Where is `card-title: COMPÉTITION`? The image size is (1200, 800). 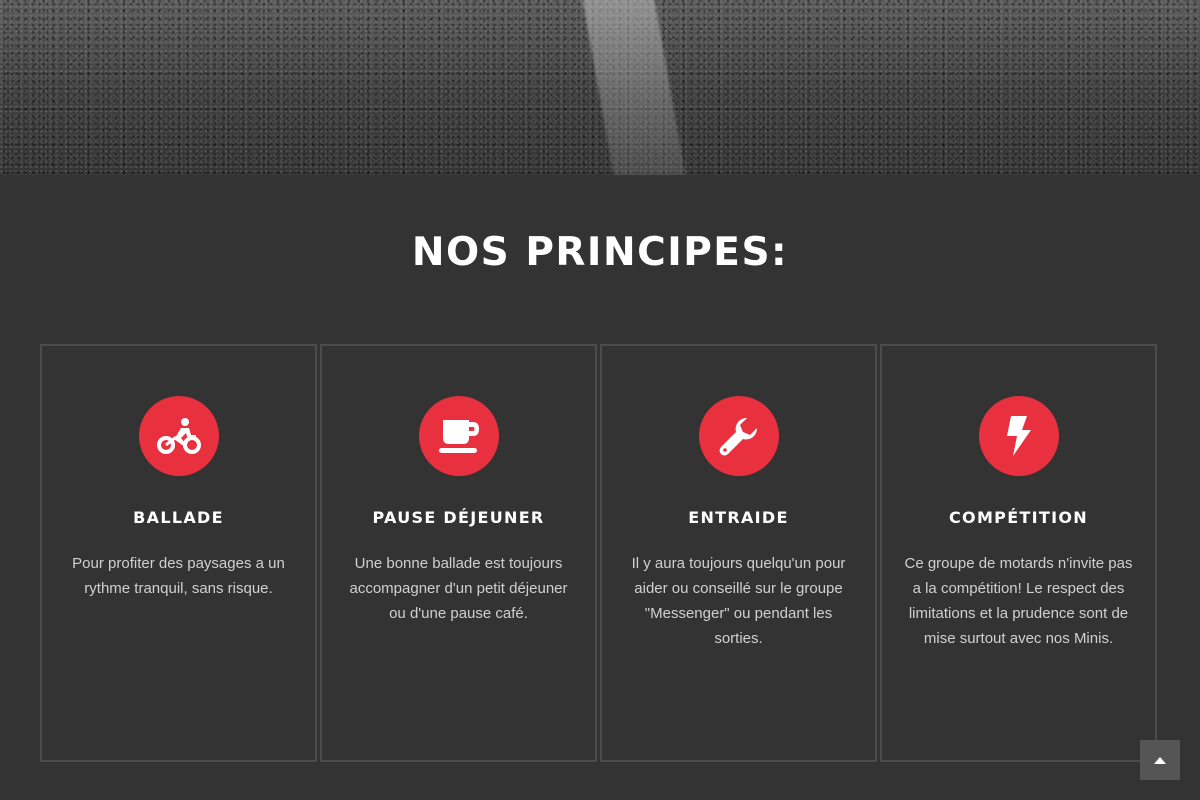 card-title: COMPÉTITION is located at coordinates (1018, 517).